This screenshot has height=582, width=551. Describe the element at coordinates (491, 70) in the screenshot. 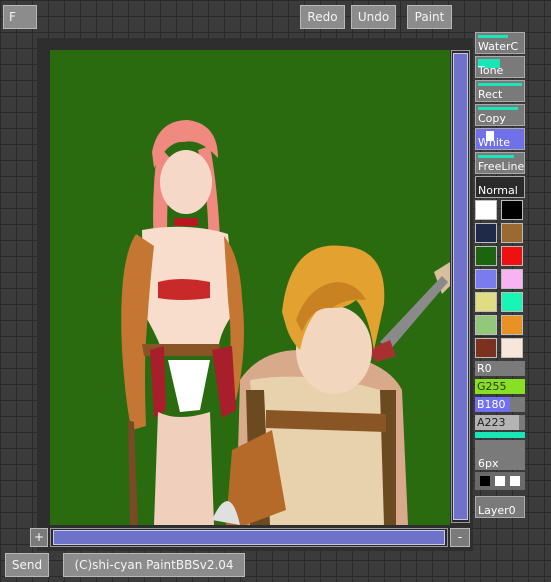

I see `tool-label: Tone` at that location.